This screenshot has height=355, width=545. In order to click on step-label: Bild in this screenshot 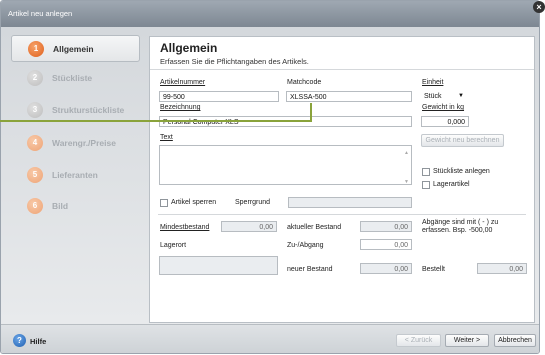, I will do `click(60, 206)`.